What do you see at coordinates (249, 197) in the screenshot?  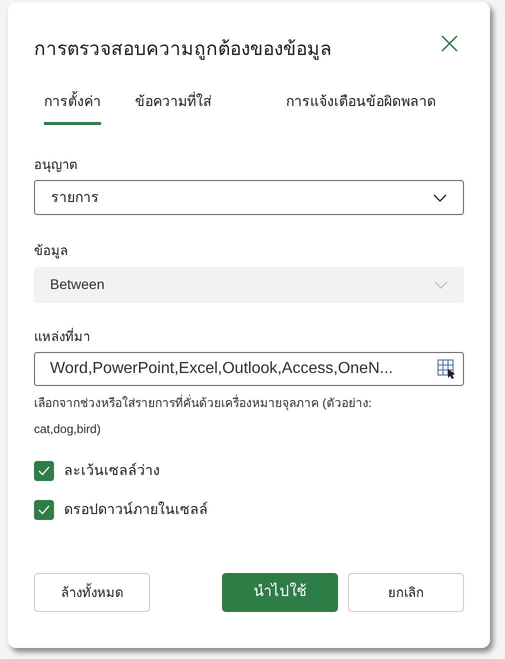 I see `dropdown: รายการ` at bounding box center [249, 197].